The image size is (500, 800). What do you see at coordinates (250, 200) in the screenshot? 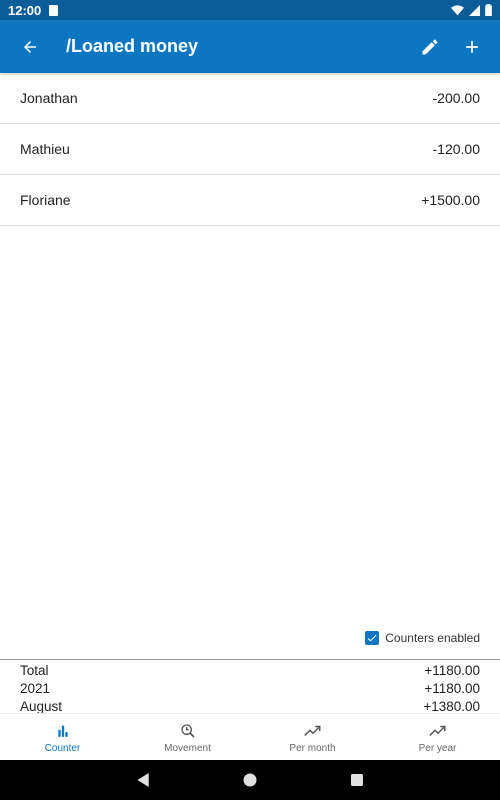
I see `list-item: Floriane +1500.00` at bounding box center [250, 200].